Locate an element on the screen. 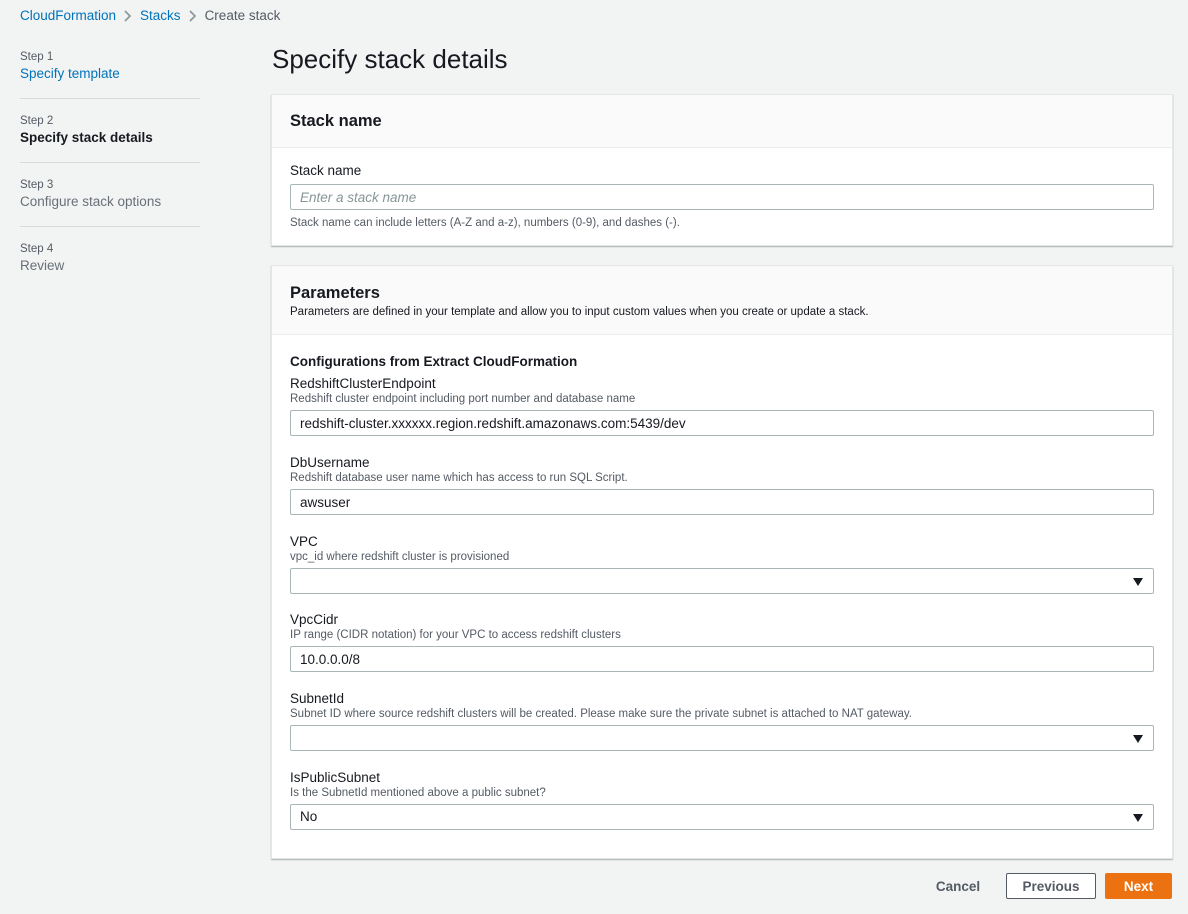 This screenshot has height=914, width=1188. wizard-step-2: Step 2 Specify stack details is located at coordinates (110, 139).